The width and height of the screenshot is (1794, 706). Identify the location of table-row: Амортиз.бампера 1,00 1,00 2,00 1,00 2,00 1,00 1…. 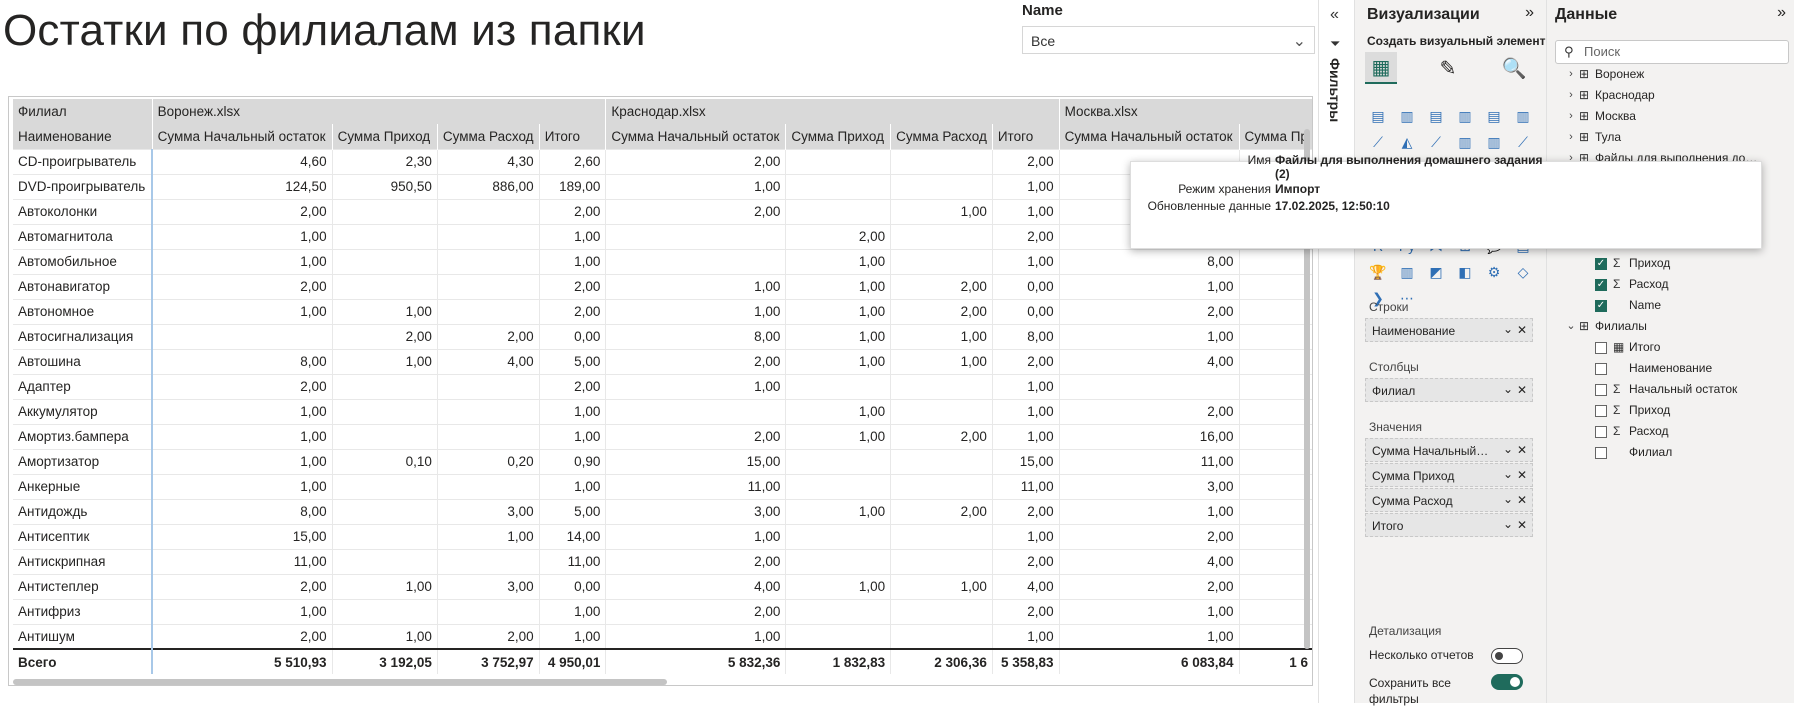
(662, 436).